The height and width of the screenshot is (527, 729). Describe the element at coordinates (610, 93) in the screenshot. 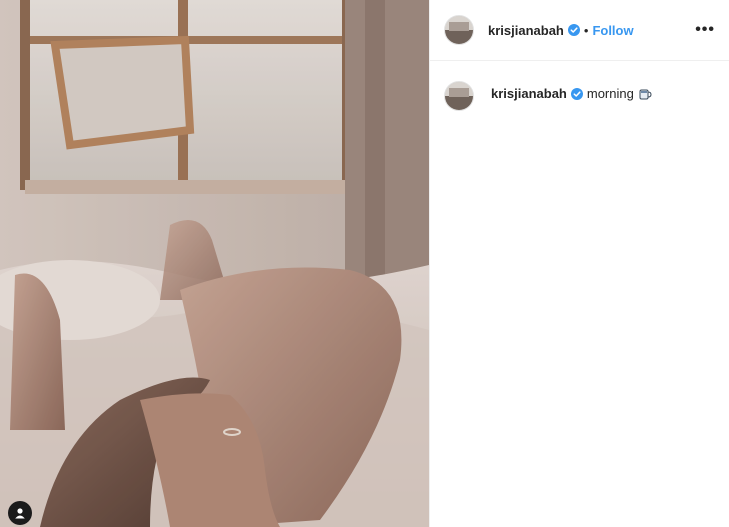

I see `caption-text: morning` at that location.